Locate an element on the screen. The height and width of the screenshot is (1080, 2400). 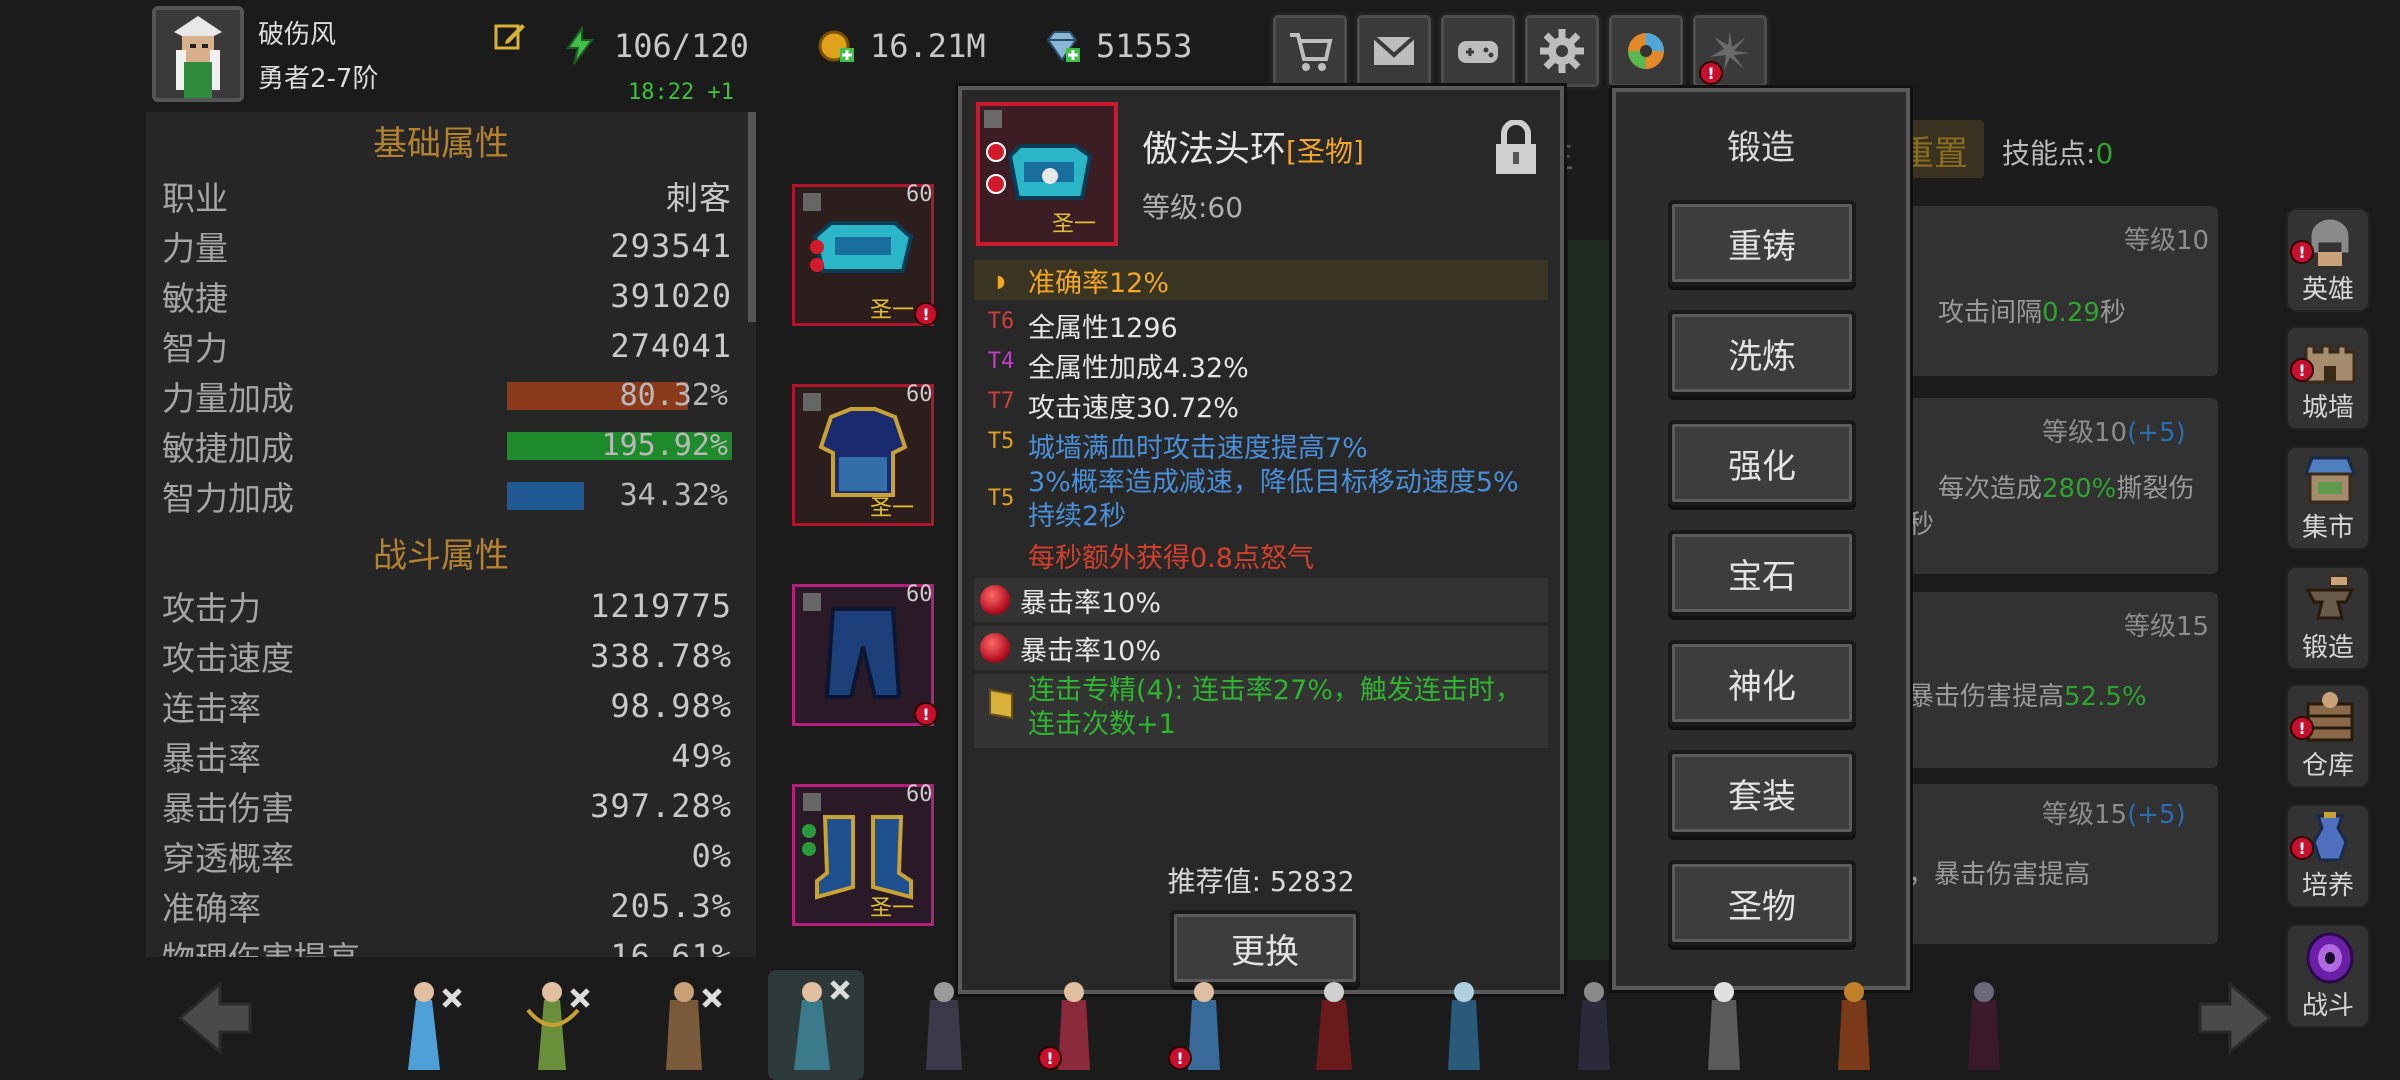
gold-counter: 16.21M is located at coordinates (901, 46).